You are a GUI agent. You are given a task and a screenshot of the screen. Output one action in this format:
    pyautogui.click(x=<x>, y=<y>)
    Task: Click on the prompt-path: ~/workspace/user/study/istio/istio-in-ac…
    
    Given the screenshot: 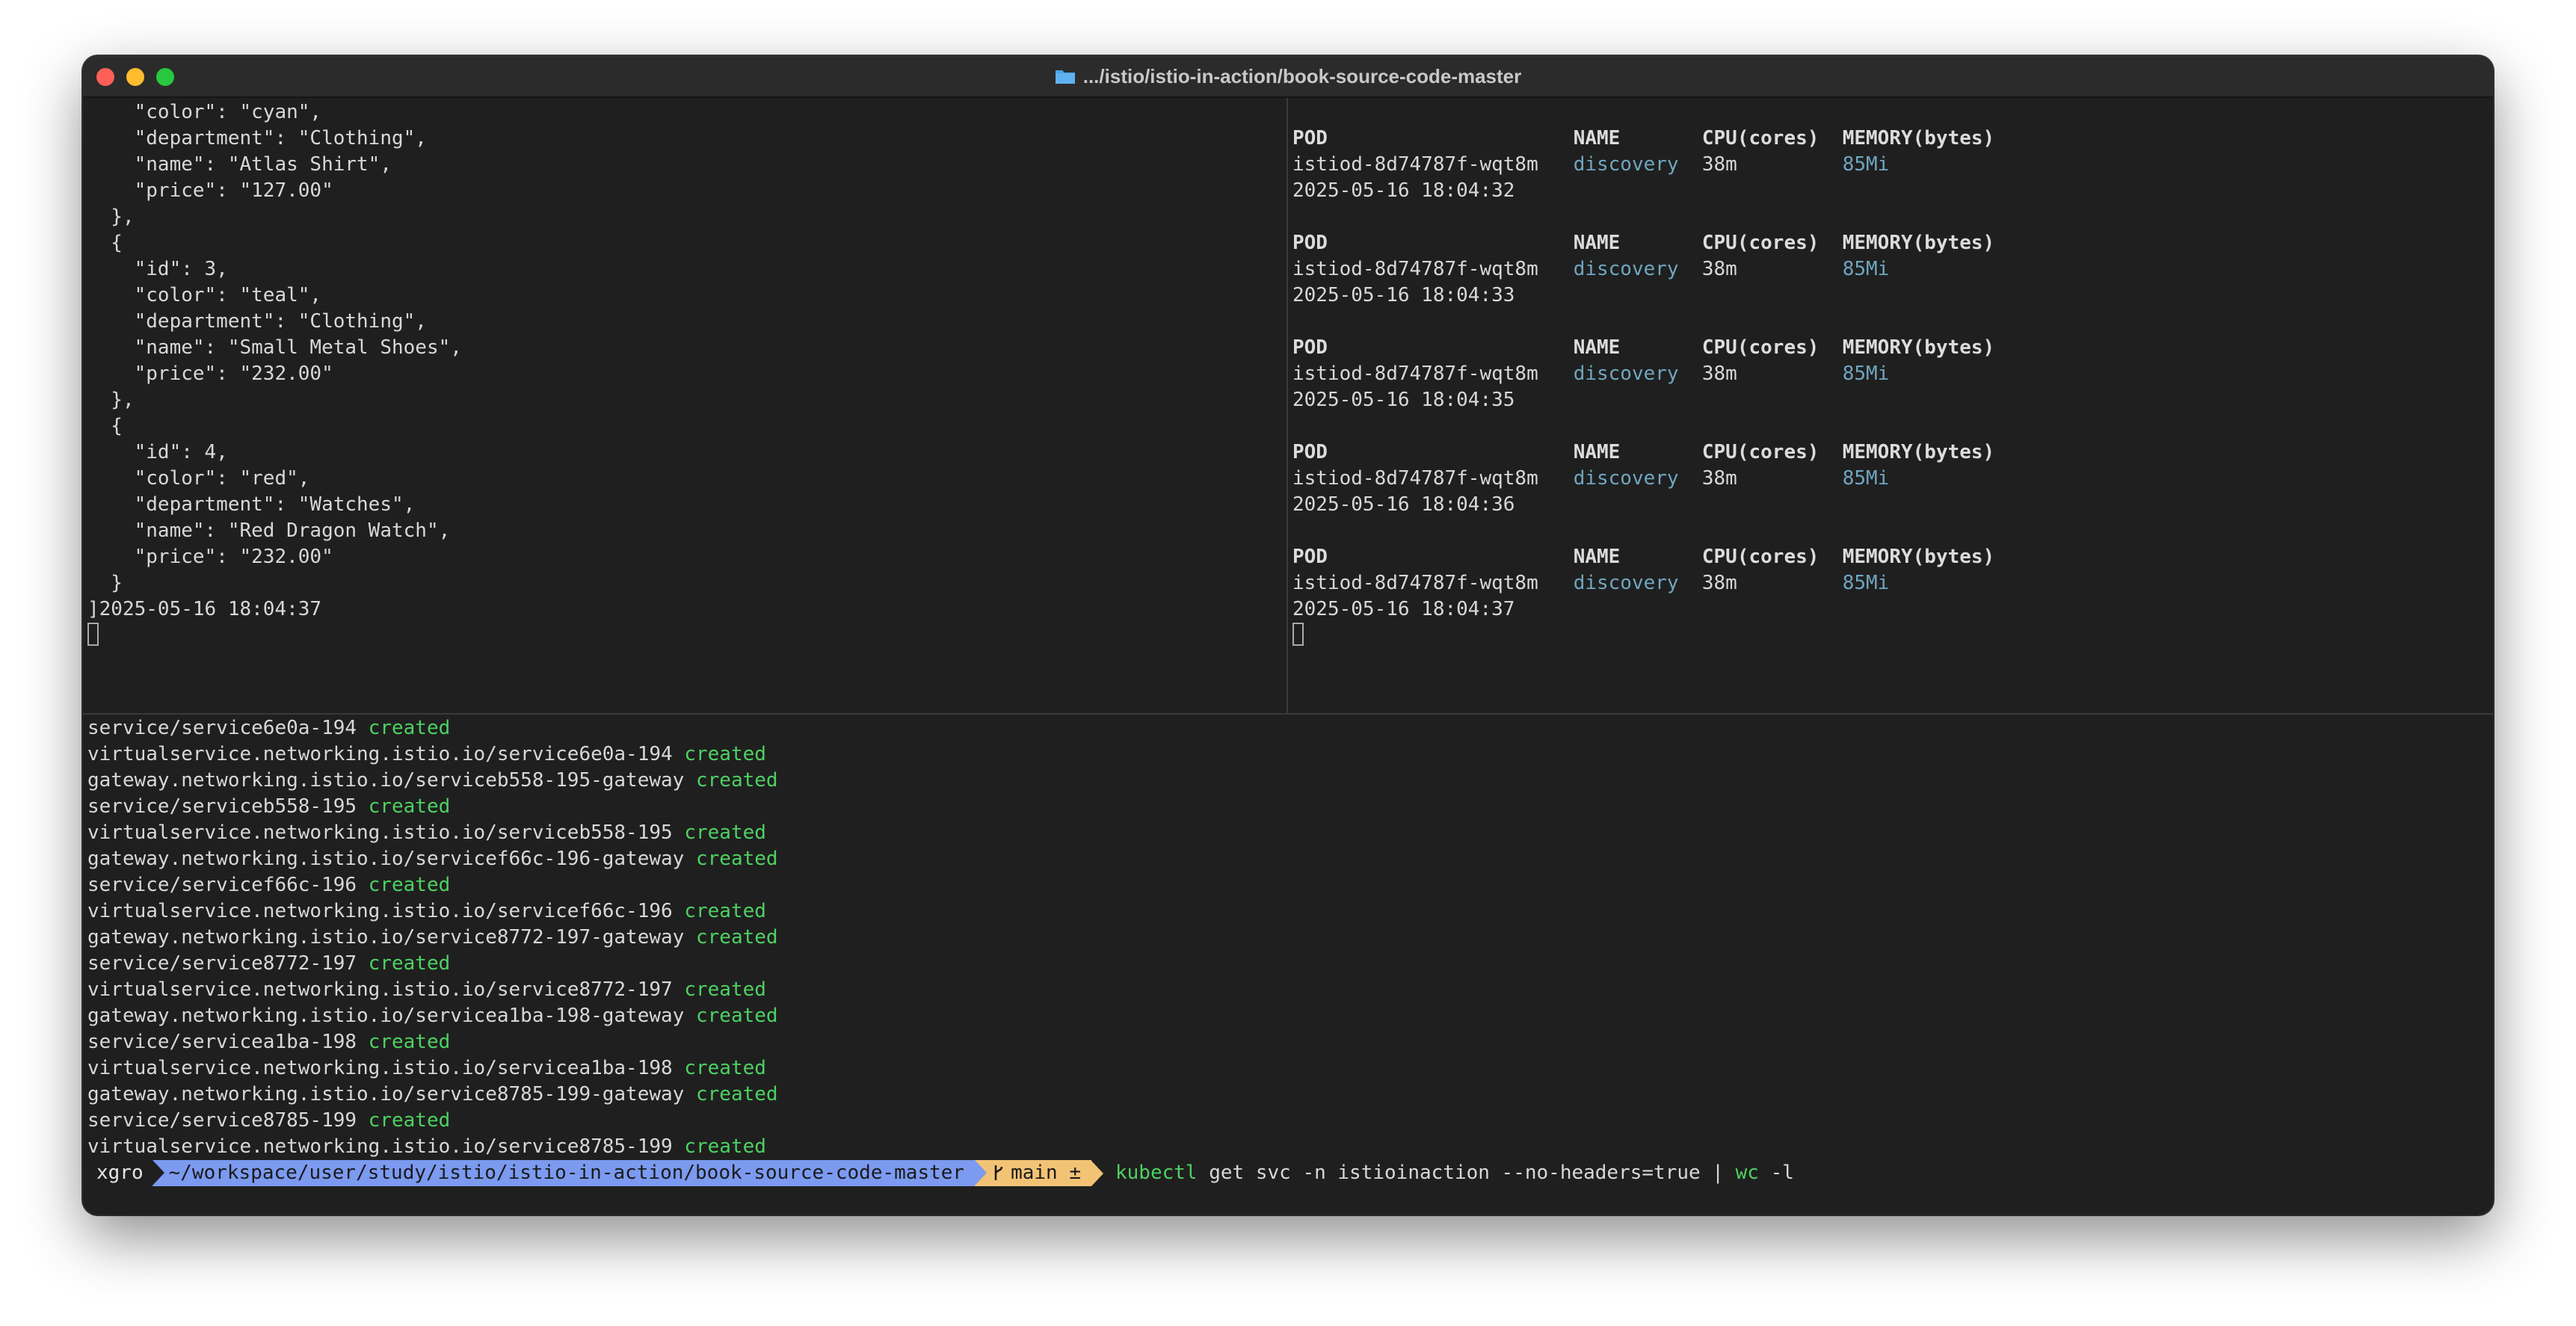 What is the action you would take?
    pyautogui.click(x=564, y=1173)
    